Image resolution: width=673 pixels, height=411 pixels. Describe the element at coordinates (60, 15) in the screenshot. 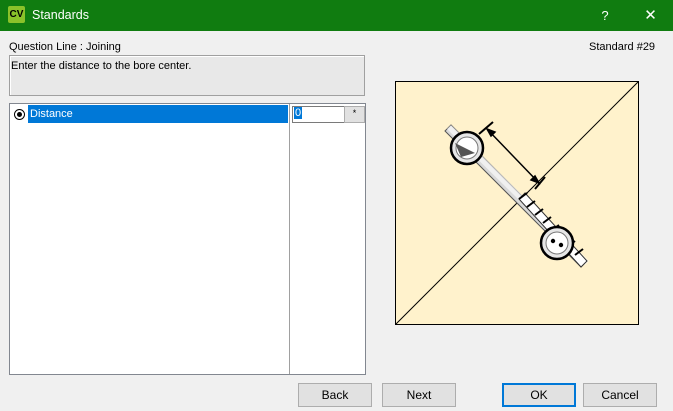

I see `window-title: Standards` at that location.